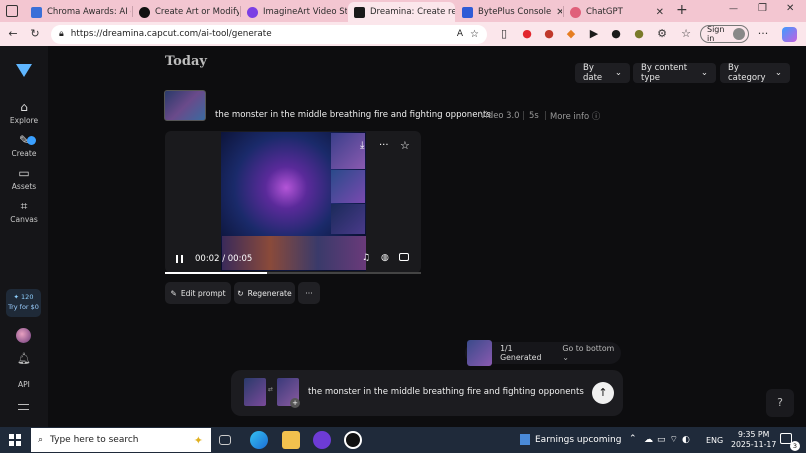 The width and height of the screenshot is (806, 453). I want to click on tab-label: Create Art or Modify, so click(197, 12).